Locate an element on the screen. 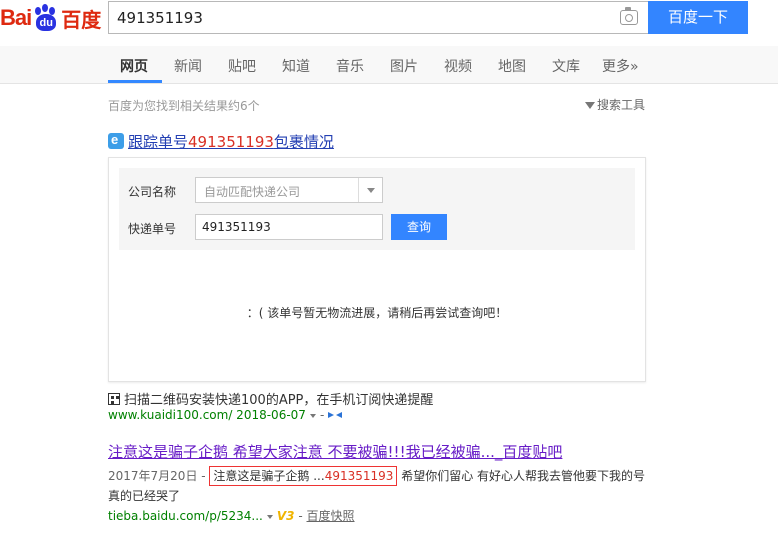  result-1-title: 跟踪单号491351193包裹情况 is located at coordinates (221, 141).